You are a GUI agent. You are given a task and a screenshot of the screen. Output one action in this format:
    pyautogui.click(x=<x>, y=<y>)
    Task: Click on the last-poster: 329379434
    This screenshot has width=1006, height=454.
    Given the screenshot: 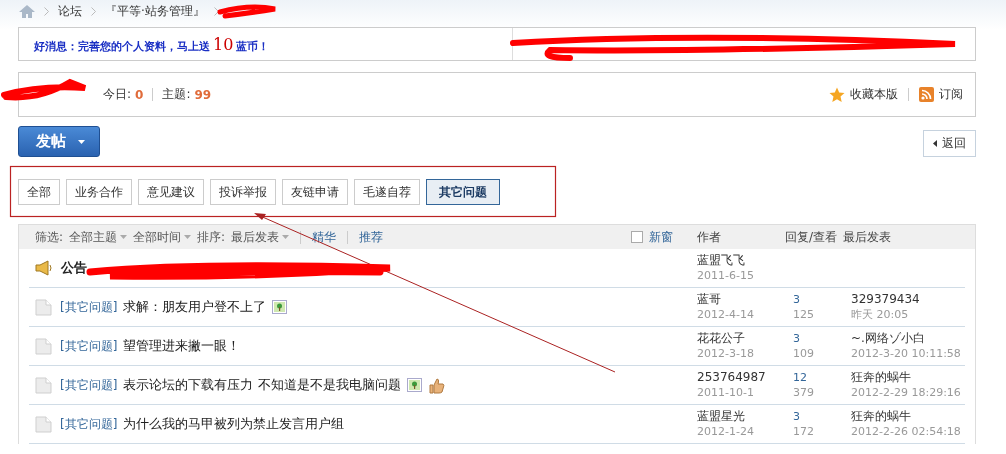 What is the action you would take?
    pyautogui.click(x=908, y=299)
    